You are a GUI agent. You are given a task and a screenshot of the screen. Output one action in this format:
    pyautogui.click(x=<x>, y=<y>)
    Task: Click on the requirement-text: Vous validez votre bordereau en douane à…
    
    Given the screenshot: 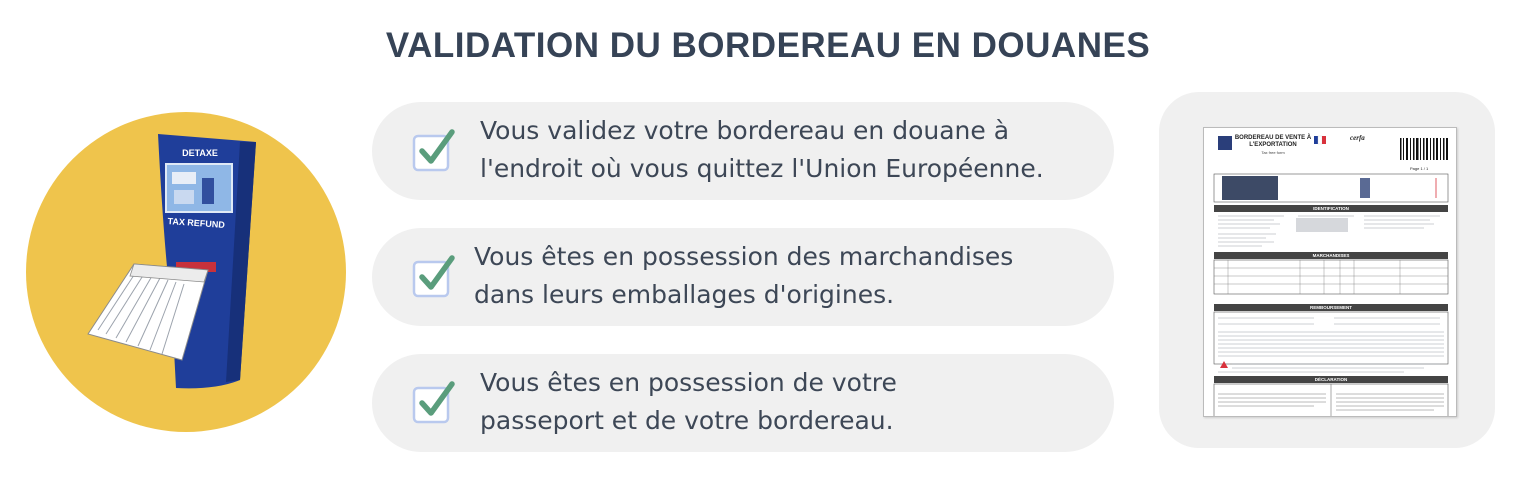 What is the action you would take?
    pyautogui.click(x=762, y=149)
    